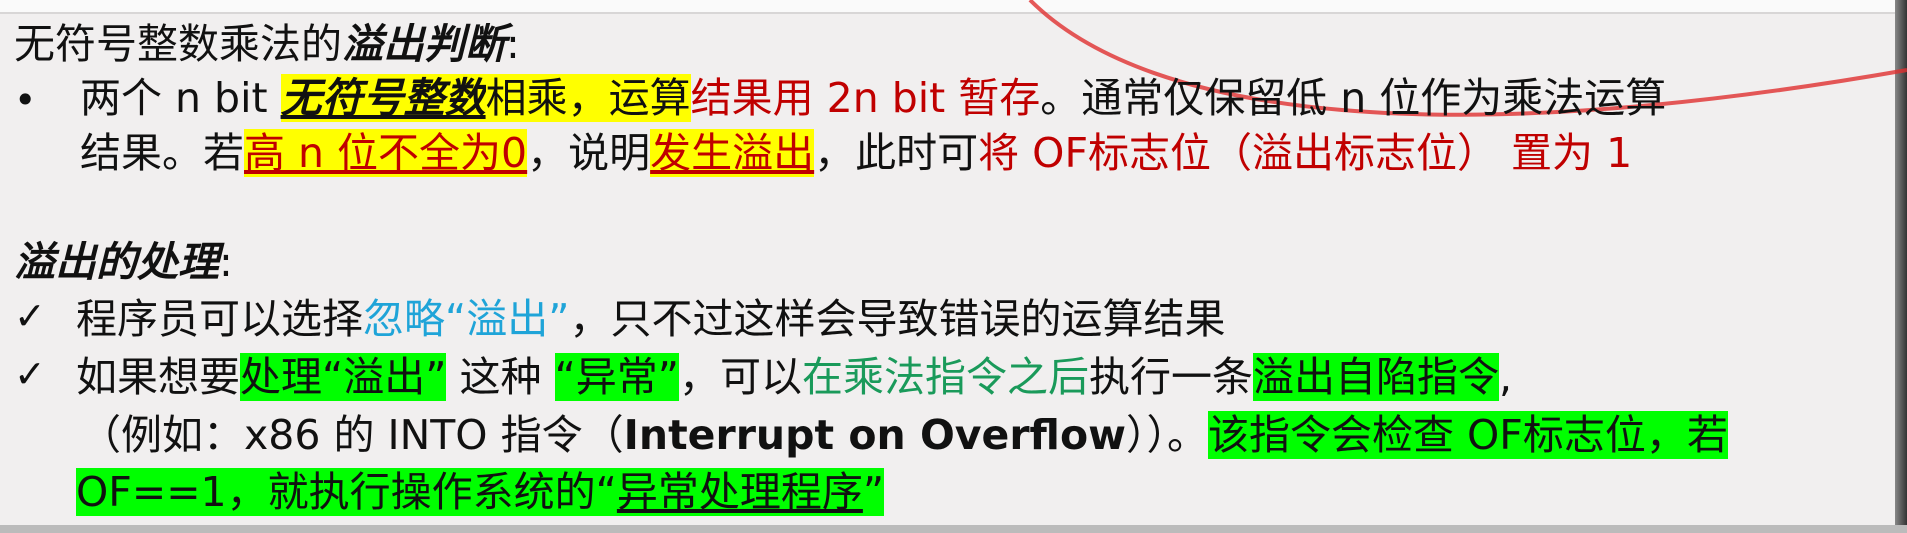 This screenshot has width=1907, height=533. I want to click on heading-emphasis: 溢出的处理, so click(116, 262).